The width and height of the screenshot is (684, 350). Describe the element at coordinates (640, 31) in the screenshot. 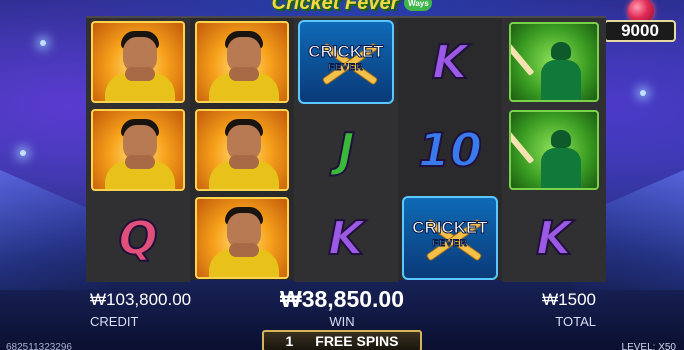

I see `ball-counter-value: 9000` at that location.